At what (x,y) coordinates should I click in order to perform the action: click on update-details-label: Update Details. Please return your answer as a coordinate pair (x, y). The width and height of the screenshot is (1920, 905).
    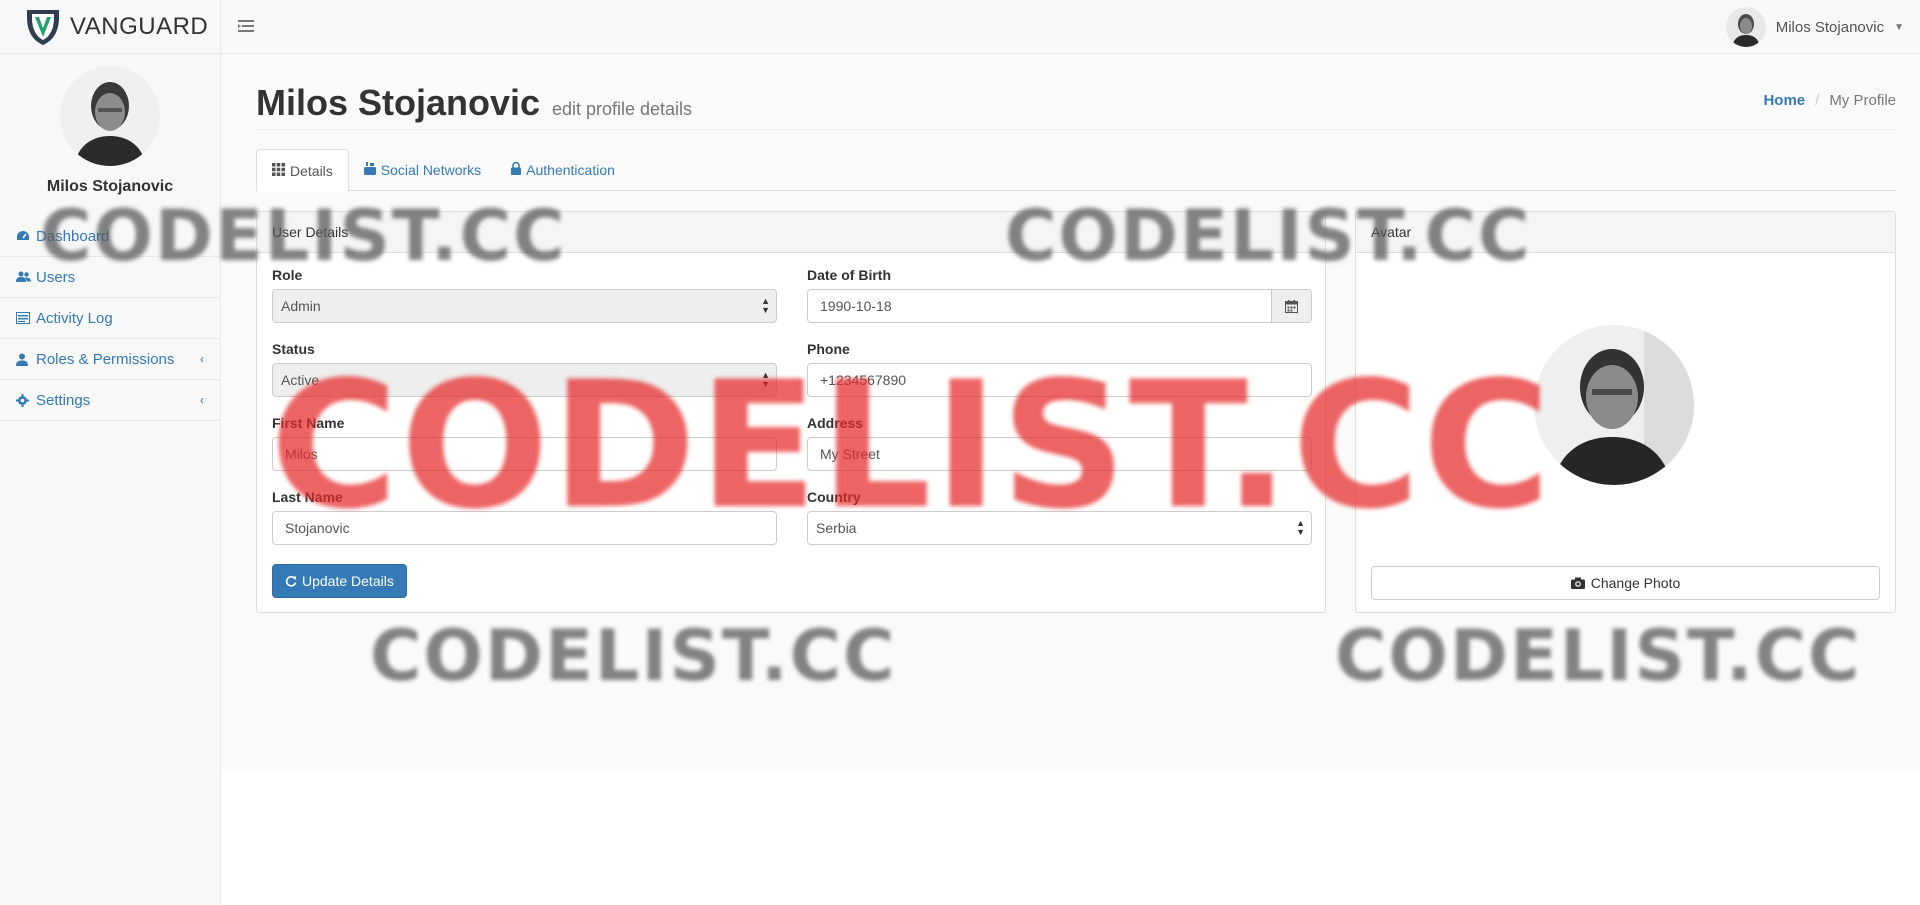
    Looking at the image, I should click on (348, 581).